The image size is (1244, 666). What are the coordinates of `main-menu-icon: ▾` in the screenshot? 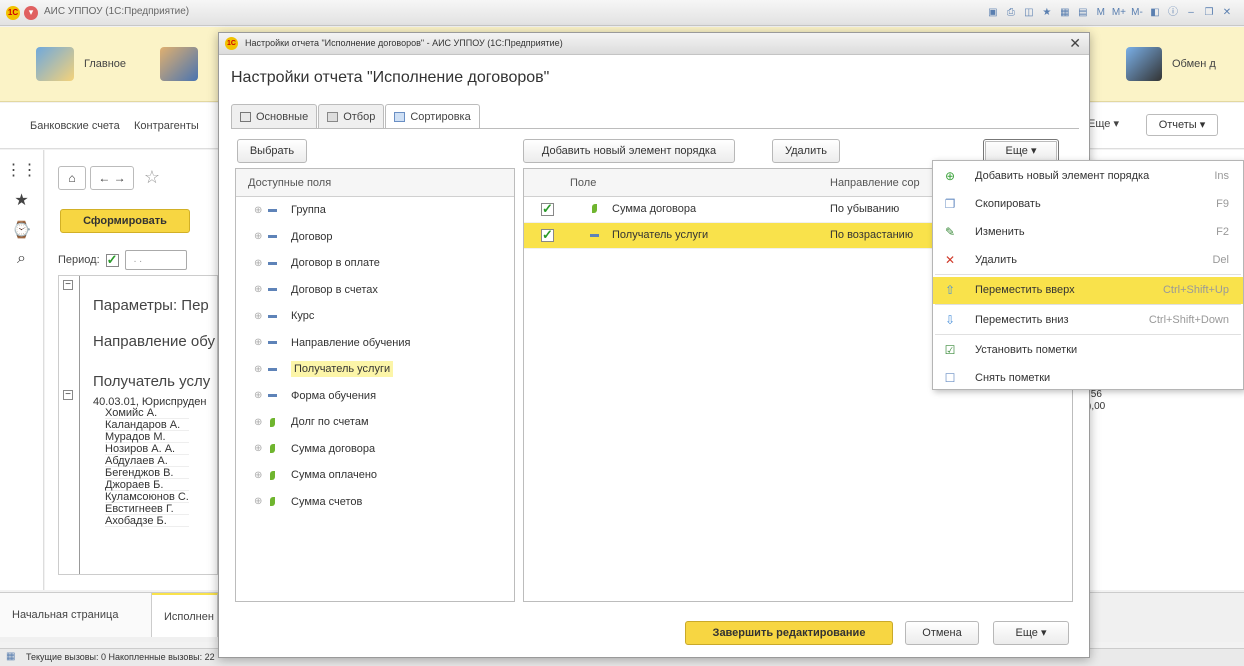 It's located at (31, 13).